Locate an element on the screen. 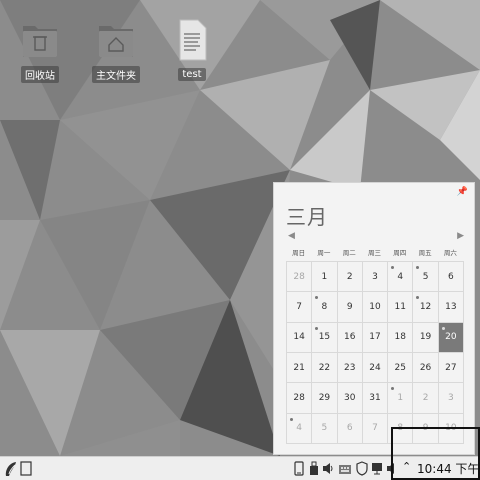 This screenshot has height=480, width=480. trash-folder-icon is located at coordinates (40, 41).